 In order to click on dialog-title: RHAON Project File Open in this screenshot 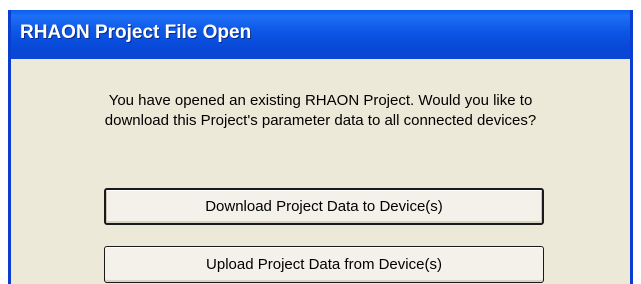, I will do `click(136, 32)`.